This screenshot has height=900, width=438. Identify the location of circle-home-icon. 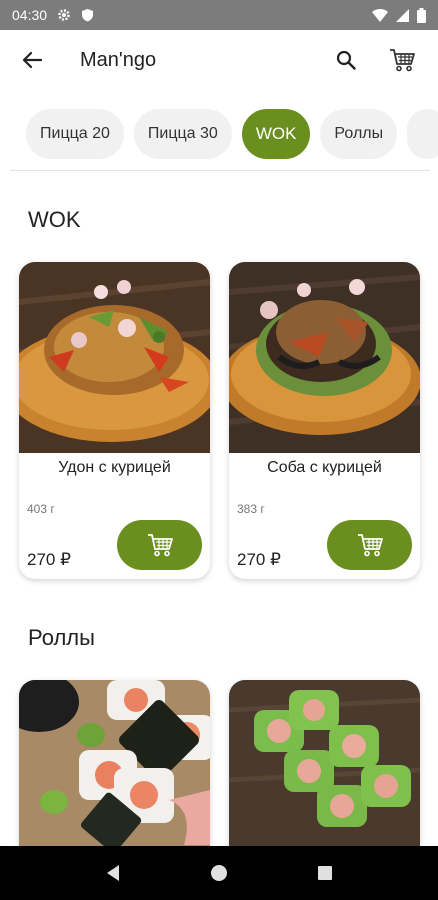
(219, 873).